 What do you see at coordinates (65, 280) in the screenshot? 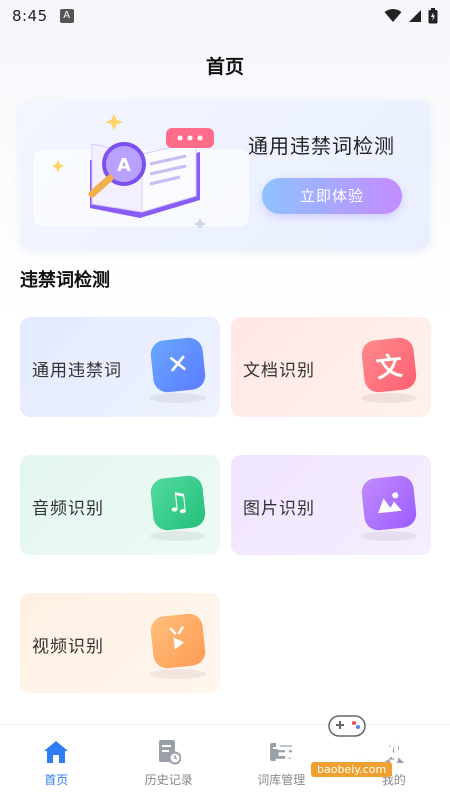
I see `section-title: 违禁词检测` at bounding box center [65, 280].